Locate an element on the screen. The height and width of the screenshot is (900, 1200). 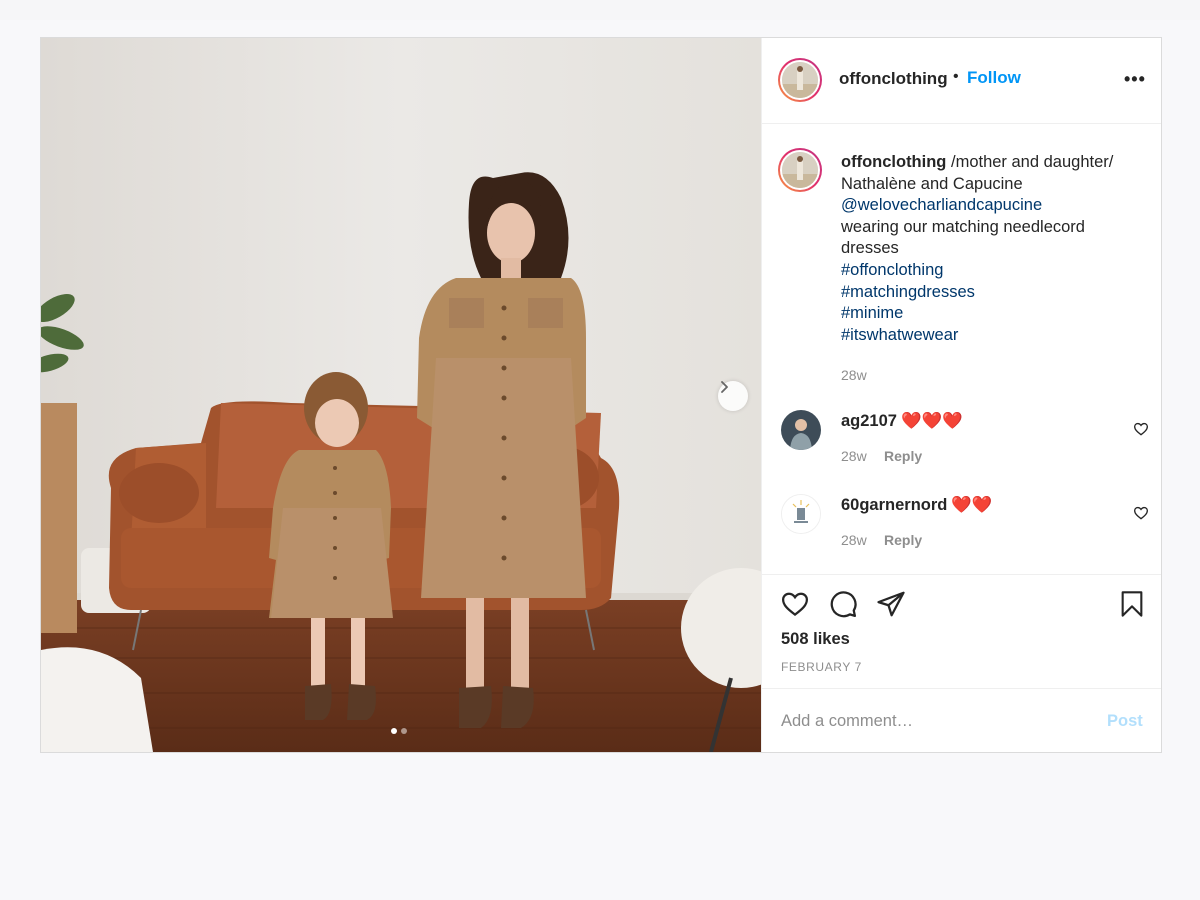
top-band is located at coordinates (600, 10).